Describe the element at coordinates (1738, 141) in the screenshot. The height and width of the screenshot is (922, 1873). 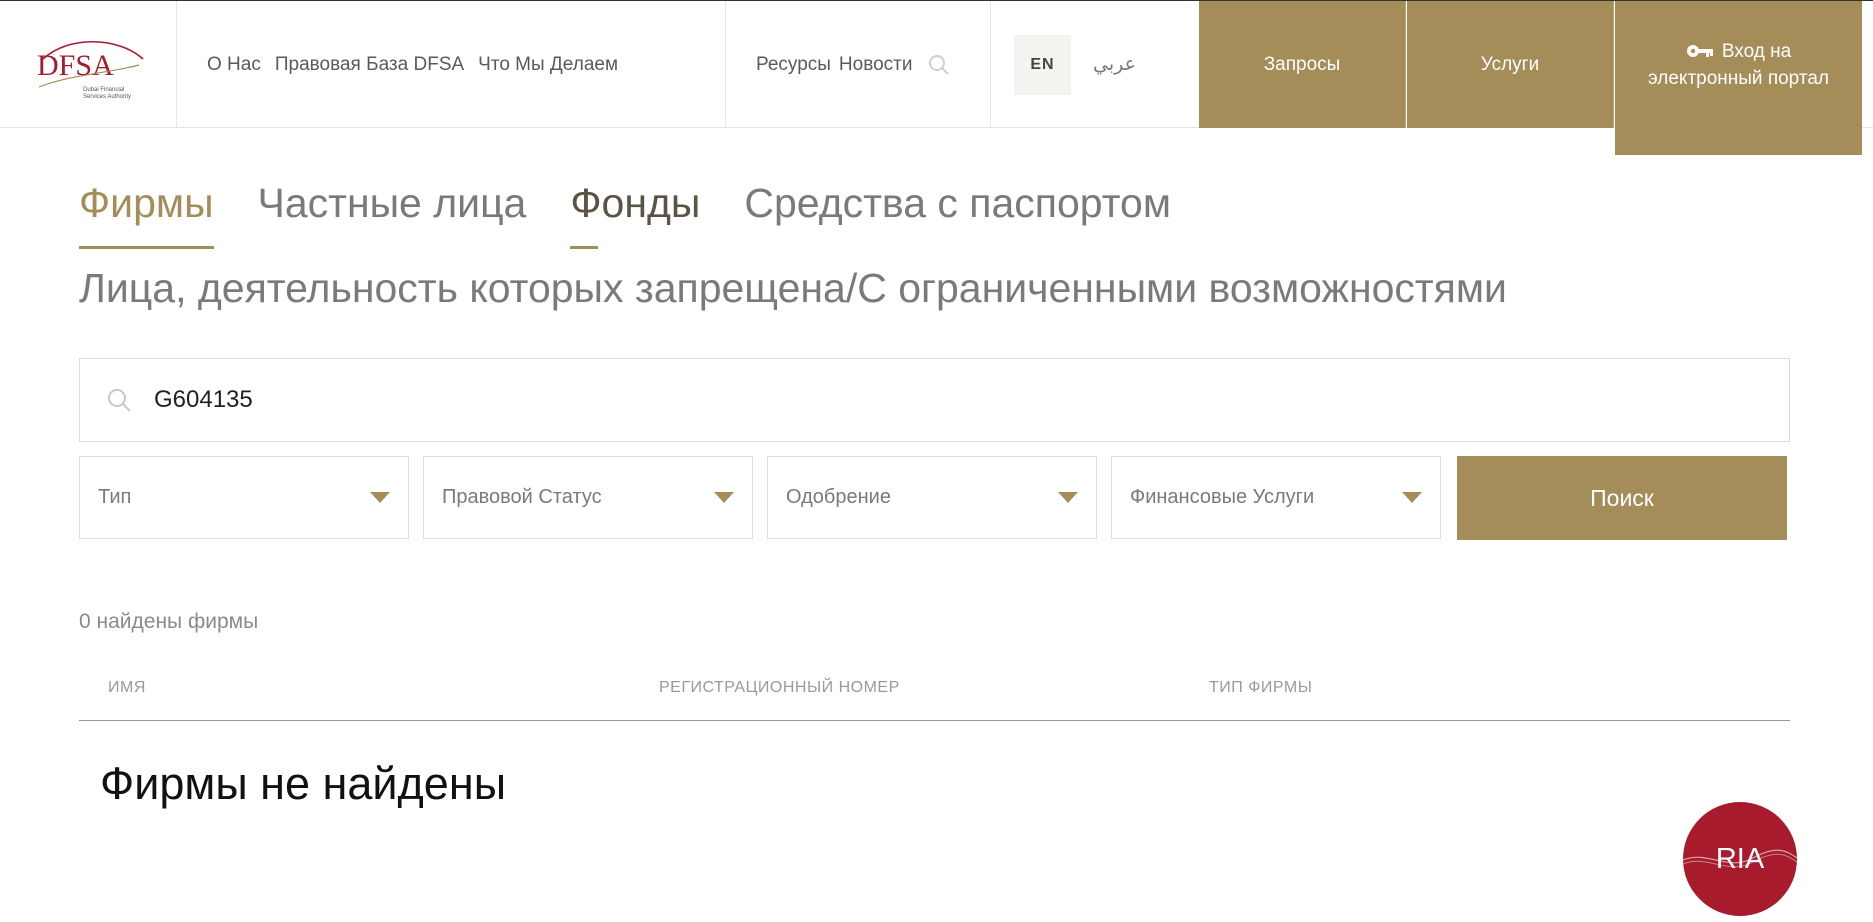
I see `portal-button-extension` at that location.